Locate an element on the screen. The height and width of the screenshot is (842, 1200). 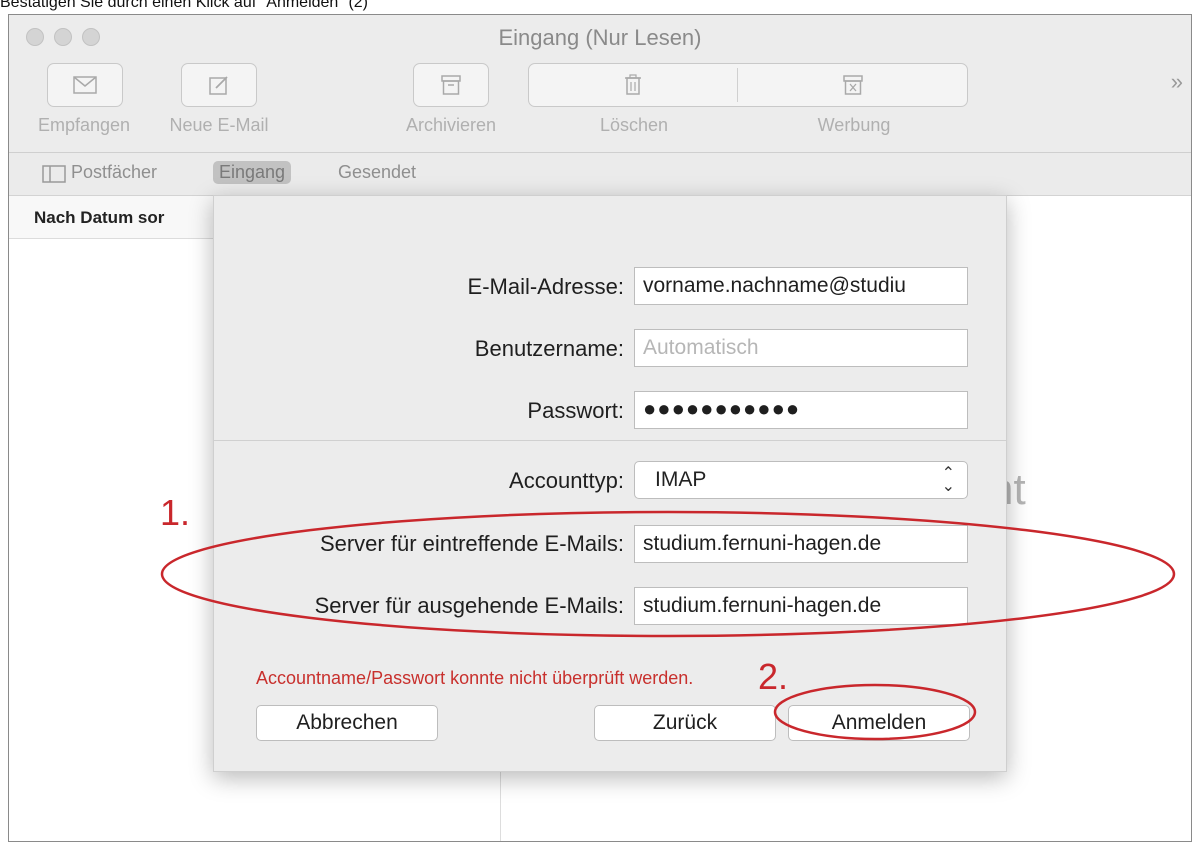
delete-button is located at coordinates (633, 85).